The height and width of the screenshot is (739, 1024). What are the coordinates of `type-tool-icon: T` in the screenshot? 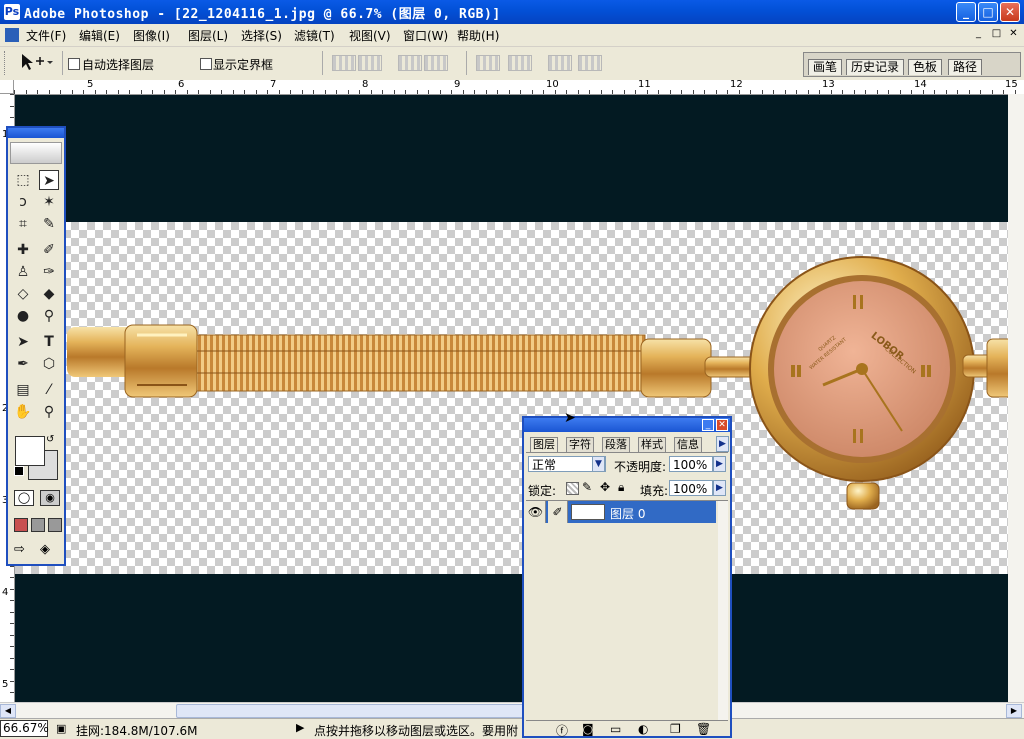 It's located at (49, 342).